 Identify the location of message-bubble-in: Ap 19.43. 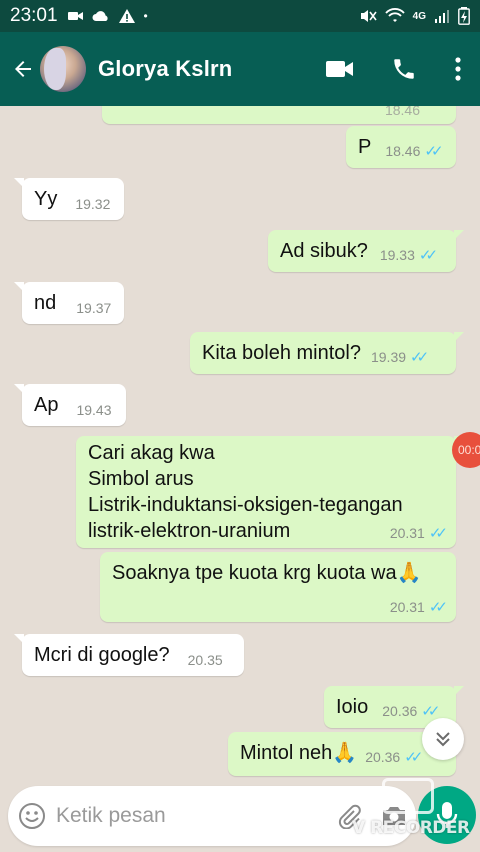
(70, 405).